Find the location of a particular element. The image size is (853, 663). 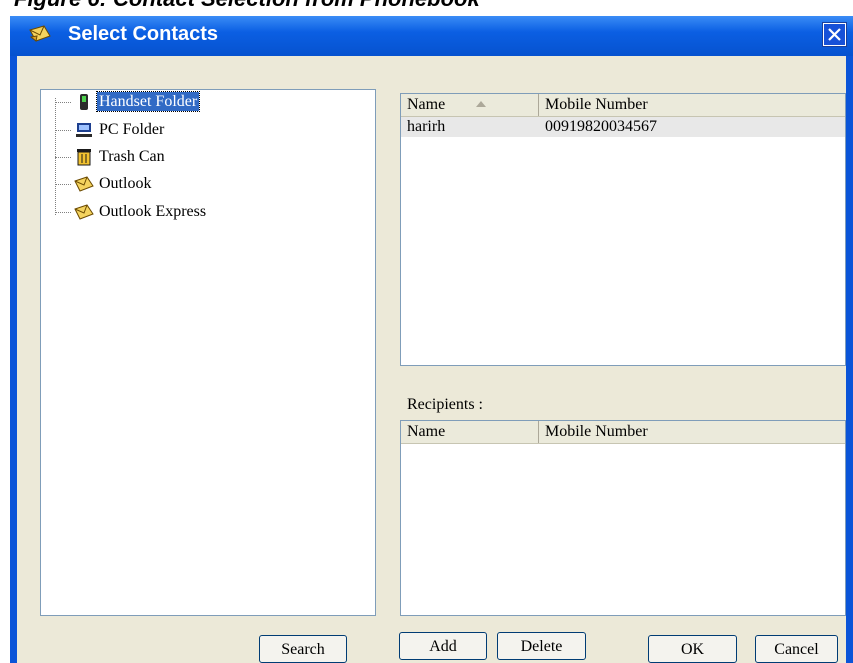

computer-icon is located at coordinates (84, 130).